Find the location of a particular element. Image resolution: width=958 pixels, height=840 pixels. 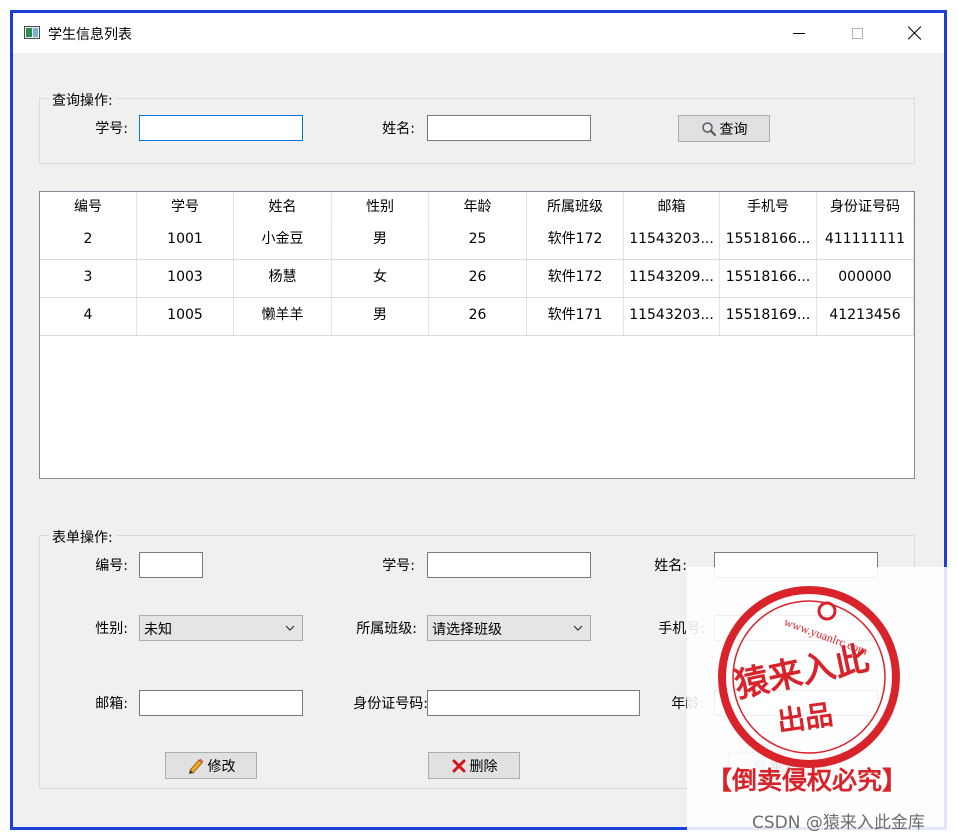

csdn-credit: CSDN @猿来入此金库 is located at coordinates (838, 823).